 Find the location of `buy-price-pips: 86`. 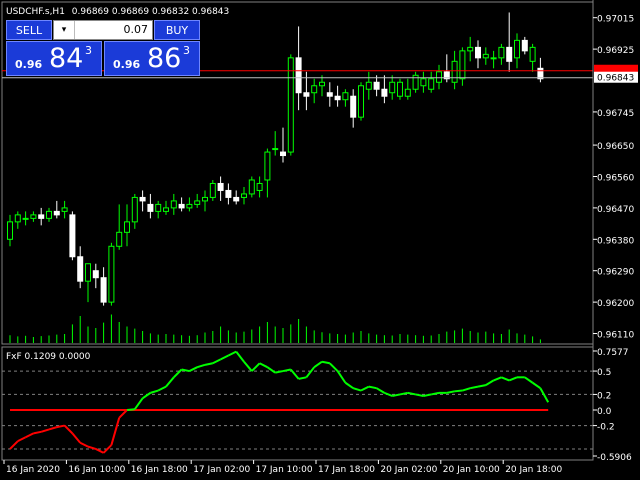

buy-price-pips: 86 is located at coordinates (164, 58).